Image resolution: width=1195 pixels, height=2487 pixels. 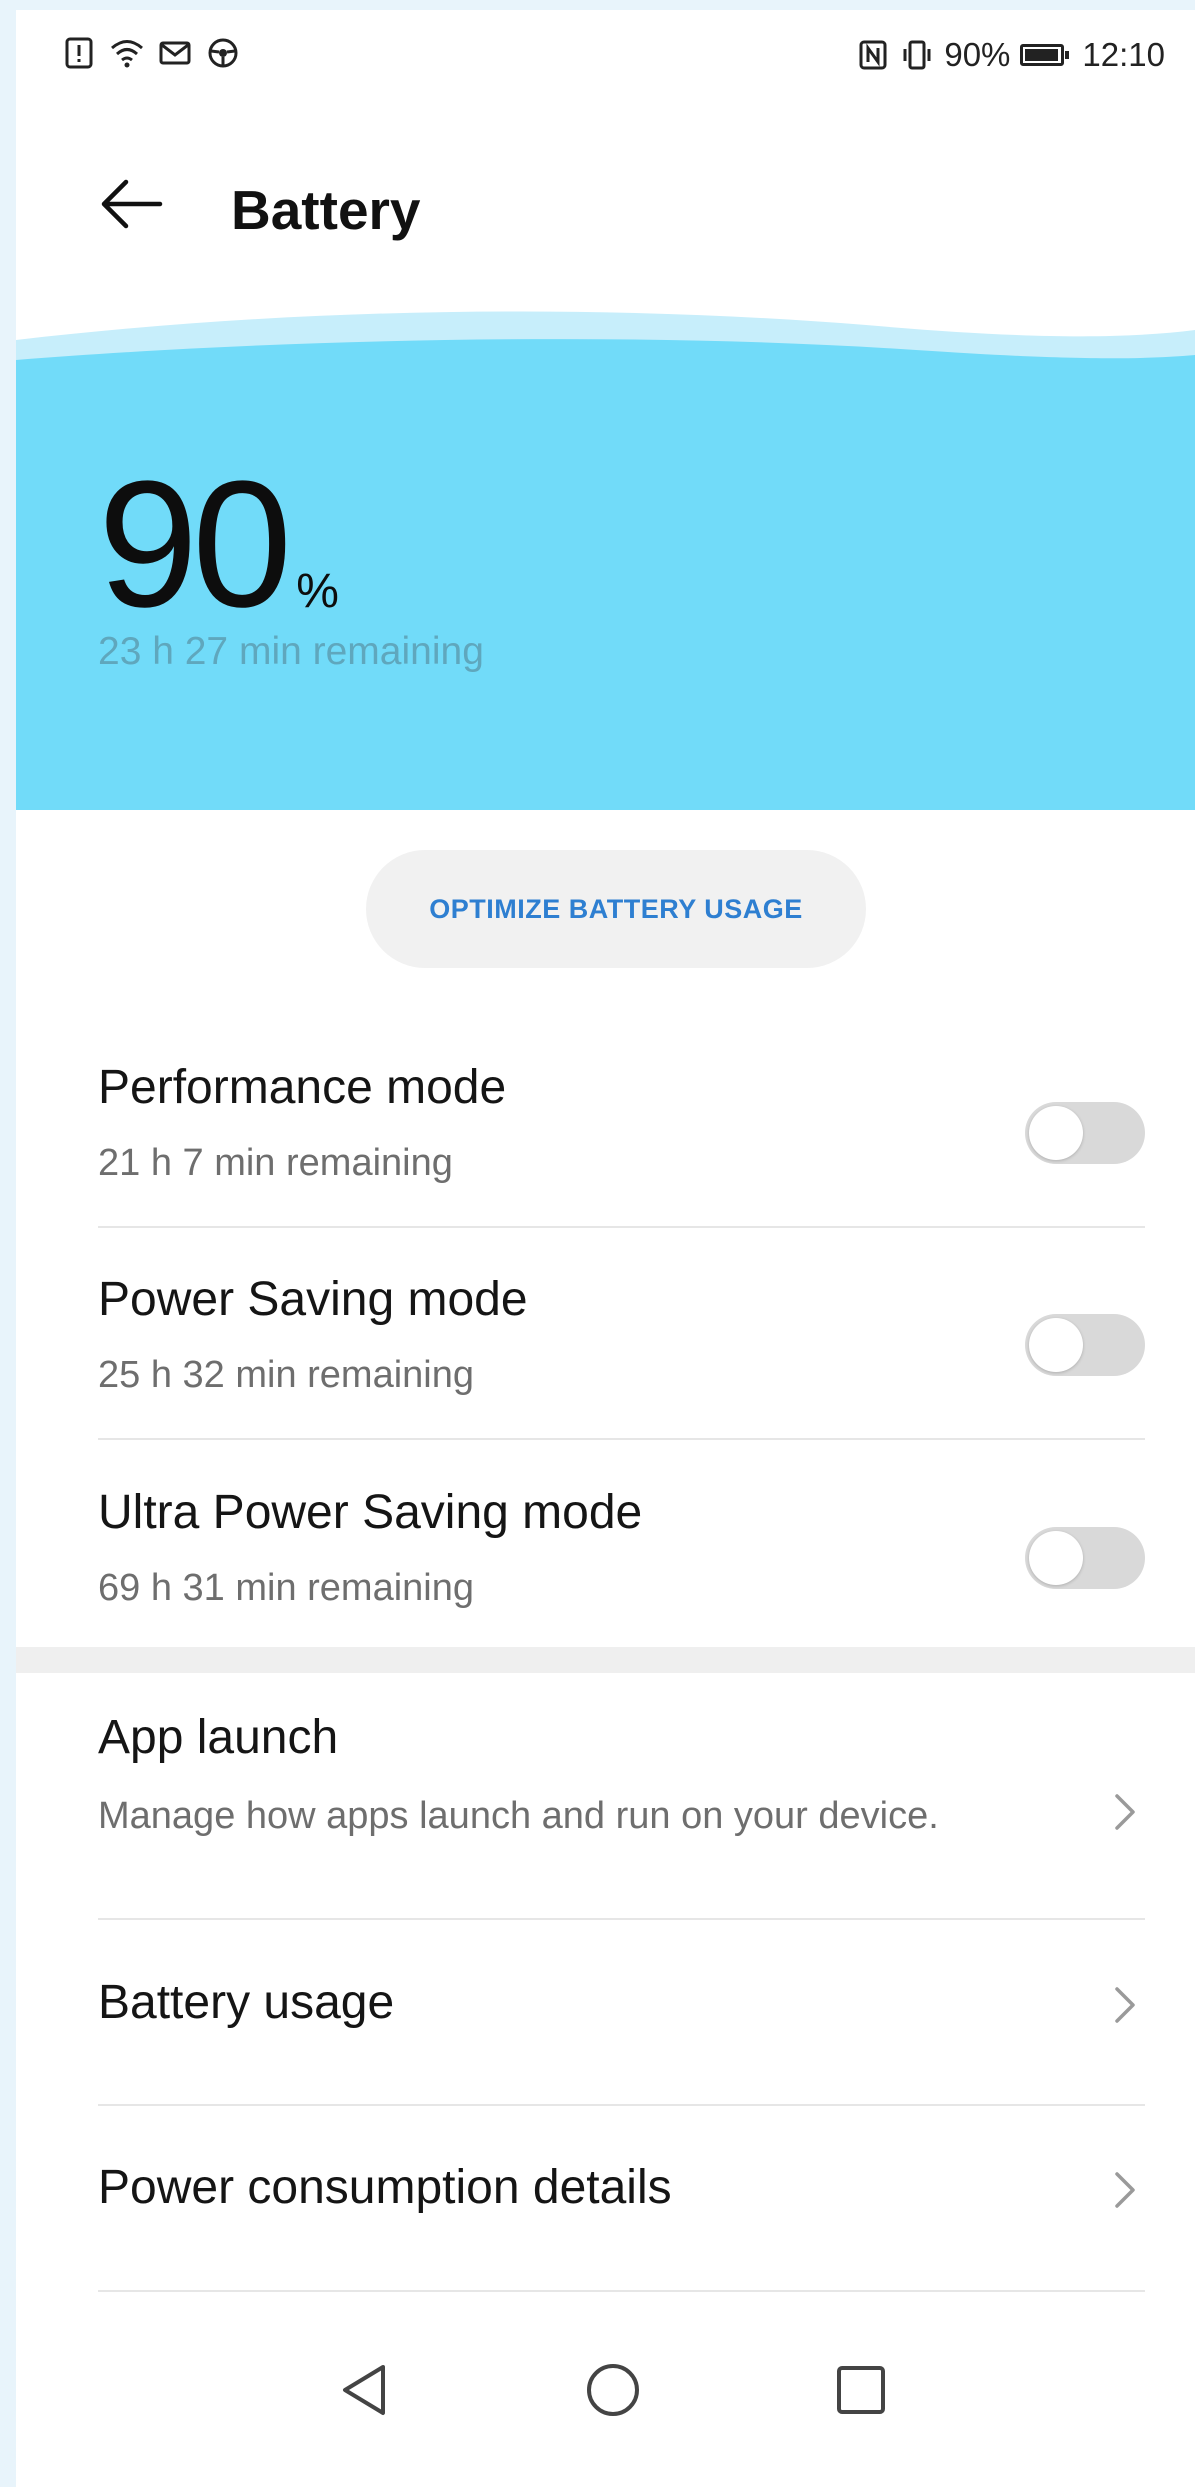 I want to click on status-battery-percent: 90%, so click(x=977, y=54).